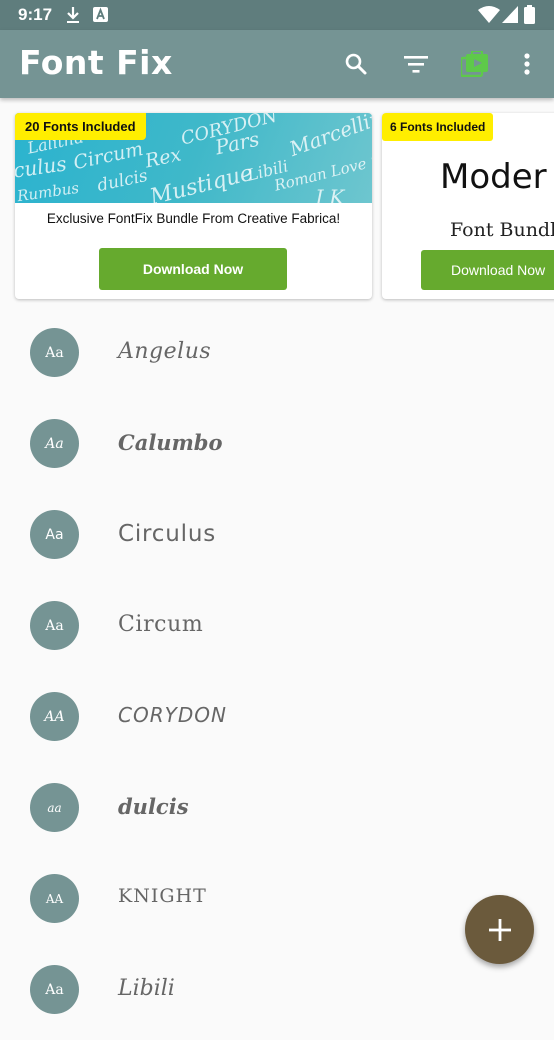 The image size is (554, 1040). I want to click on banner-word: Rex, so click(163, 158).